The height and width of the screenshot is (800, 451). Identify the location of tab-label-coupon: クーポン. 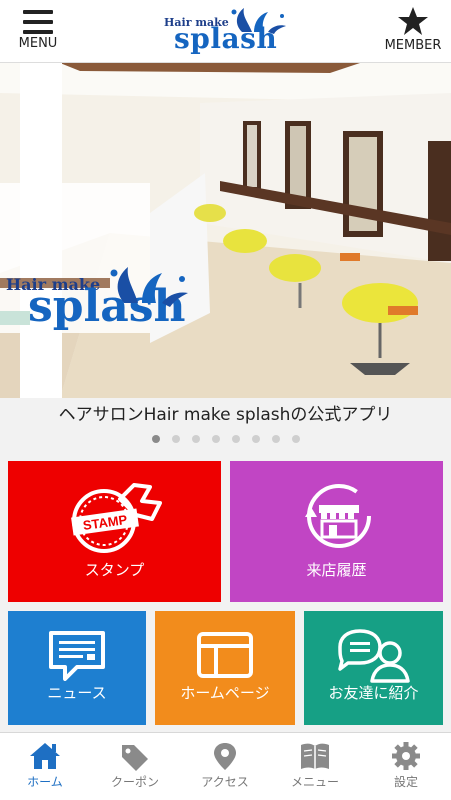
(134, 782).